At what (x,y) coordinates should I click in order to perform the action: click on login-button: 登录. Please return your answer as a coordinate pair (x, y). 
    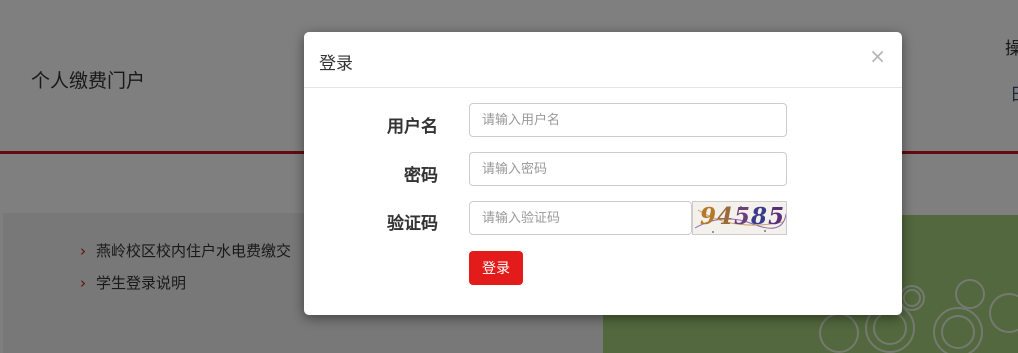
    Looking at the image, I should click on (496, 268).